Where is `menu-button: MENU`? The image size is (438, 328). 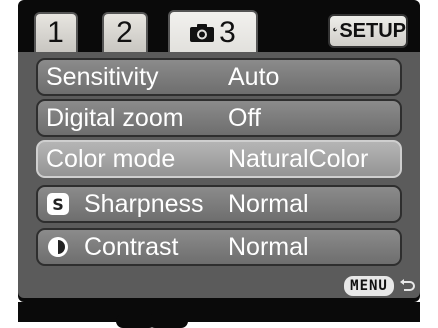 menu-button: MENU is located at coordinates (369, 286).